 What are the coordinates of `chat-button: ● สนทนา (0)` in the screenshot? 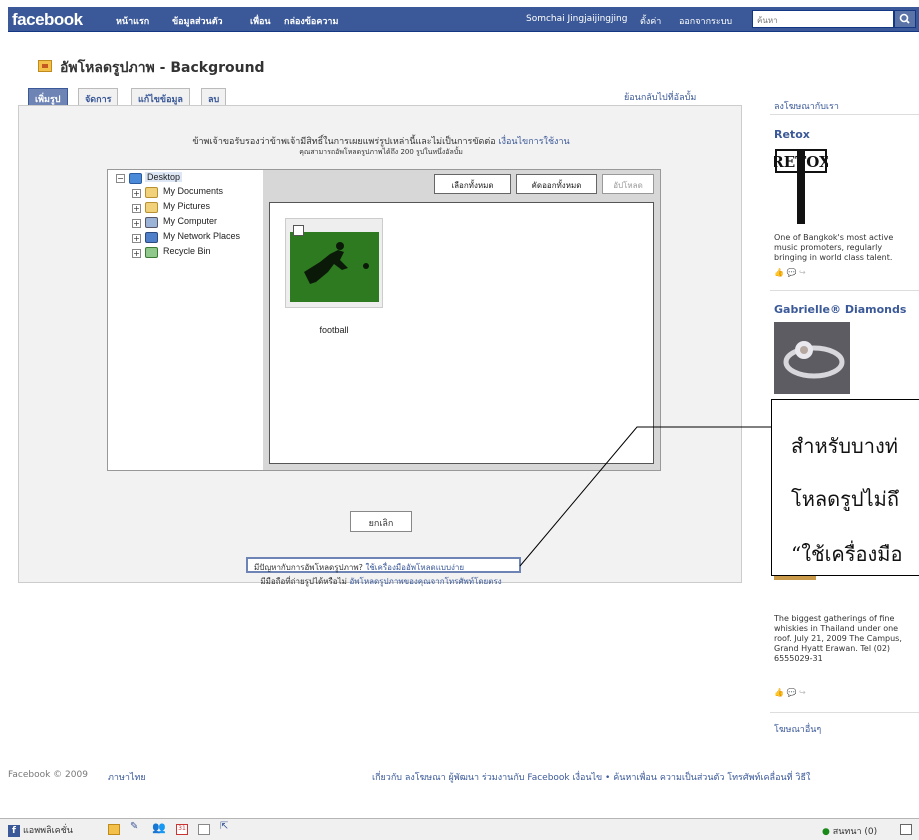 It's located at (849, 831).